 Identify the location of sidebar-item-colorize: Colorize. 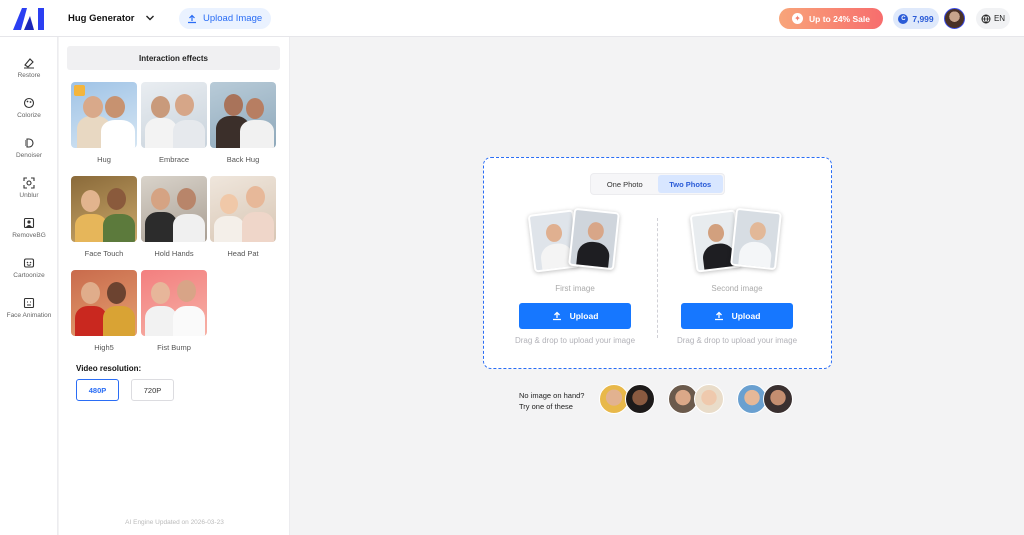
(29, 116).